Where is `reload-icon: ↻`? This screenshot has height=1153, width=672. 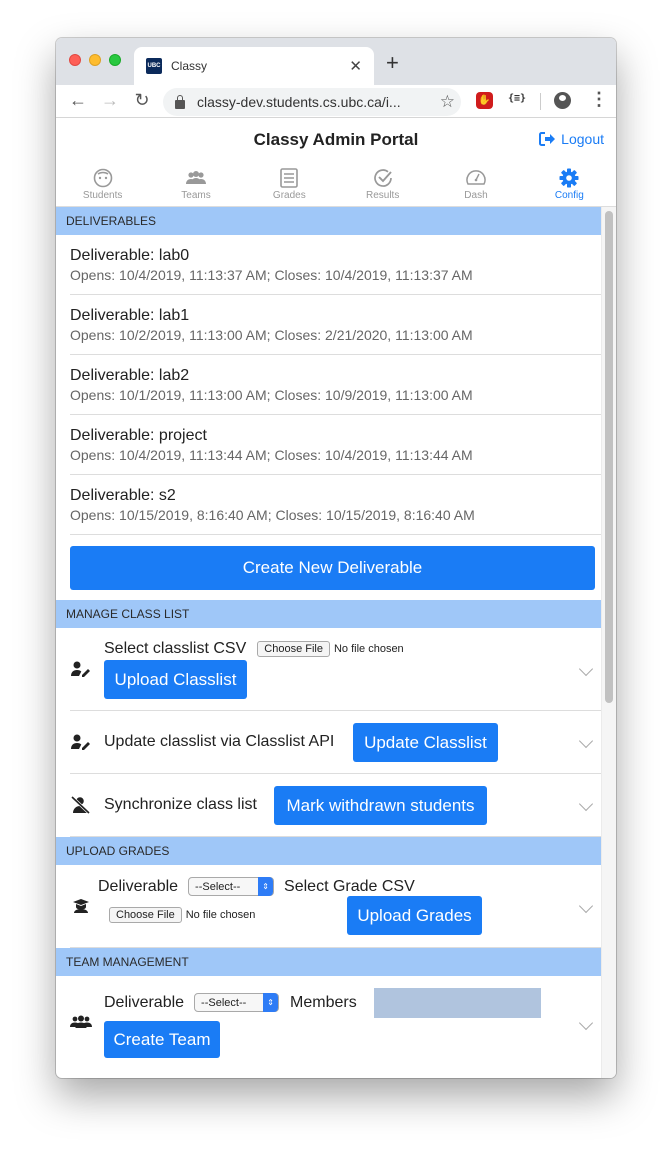 reload-icon: ↻ is located at coordinates (142, 100).